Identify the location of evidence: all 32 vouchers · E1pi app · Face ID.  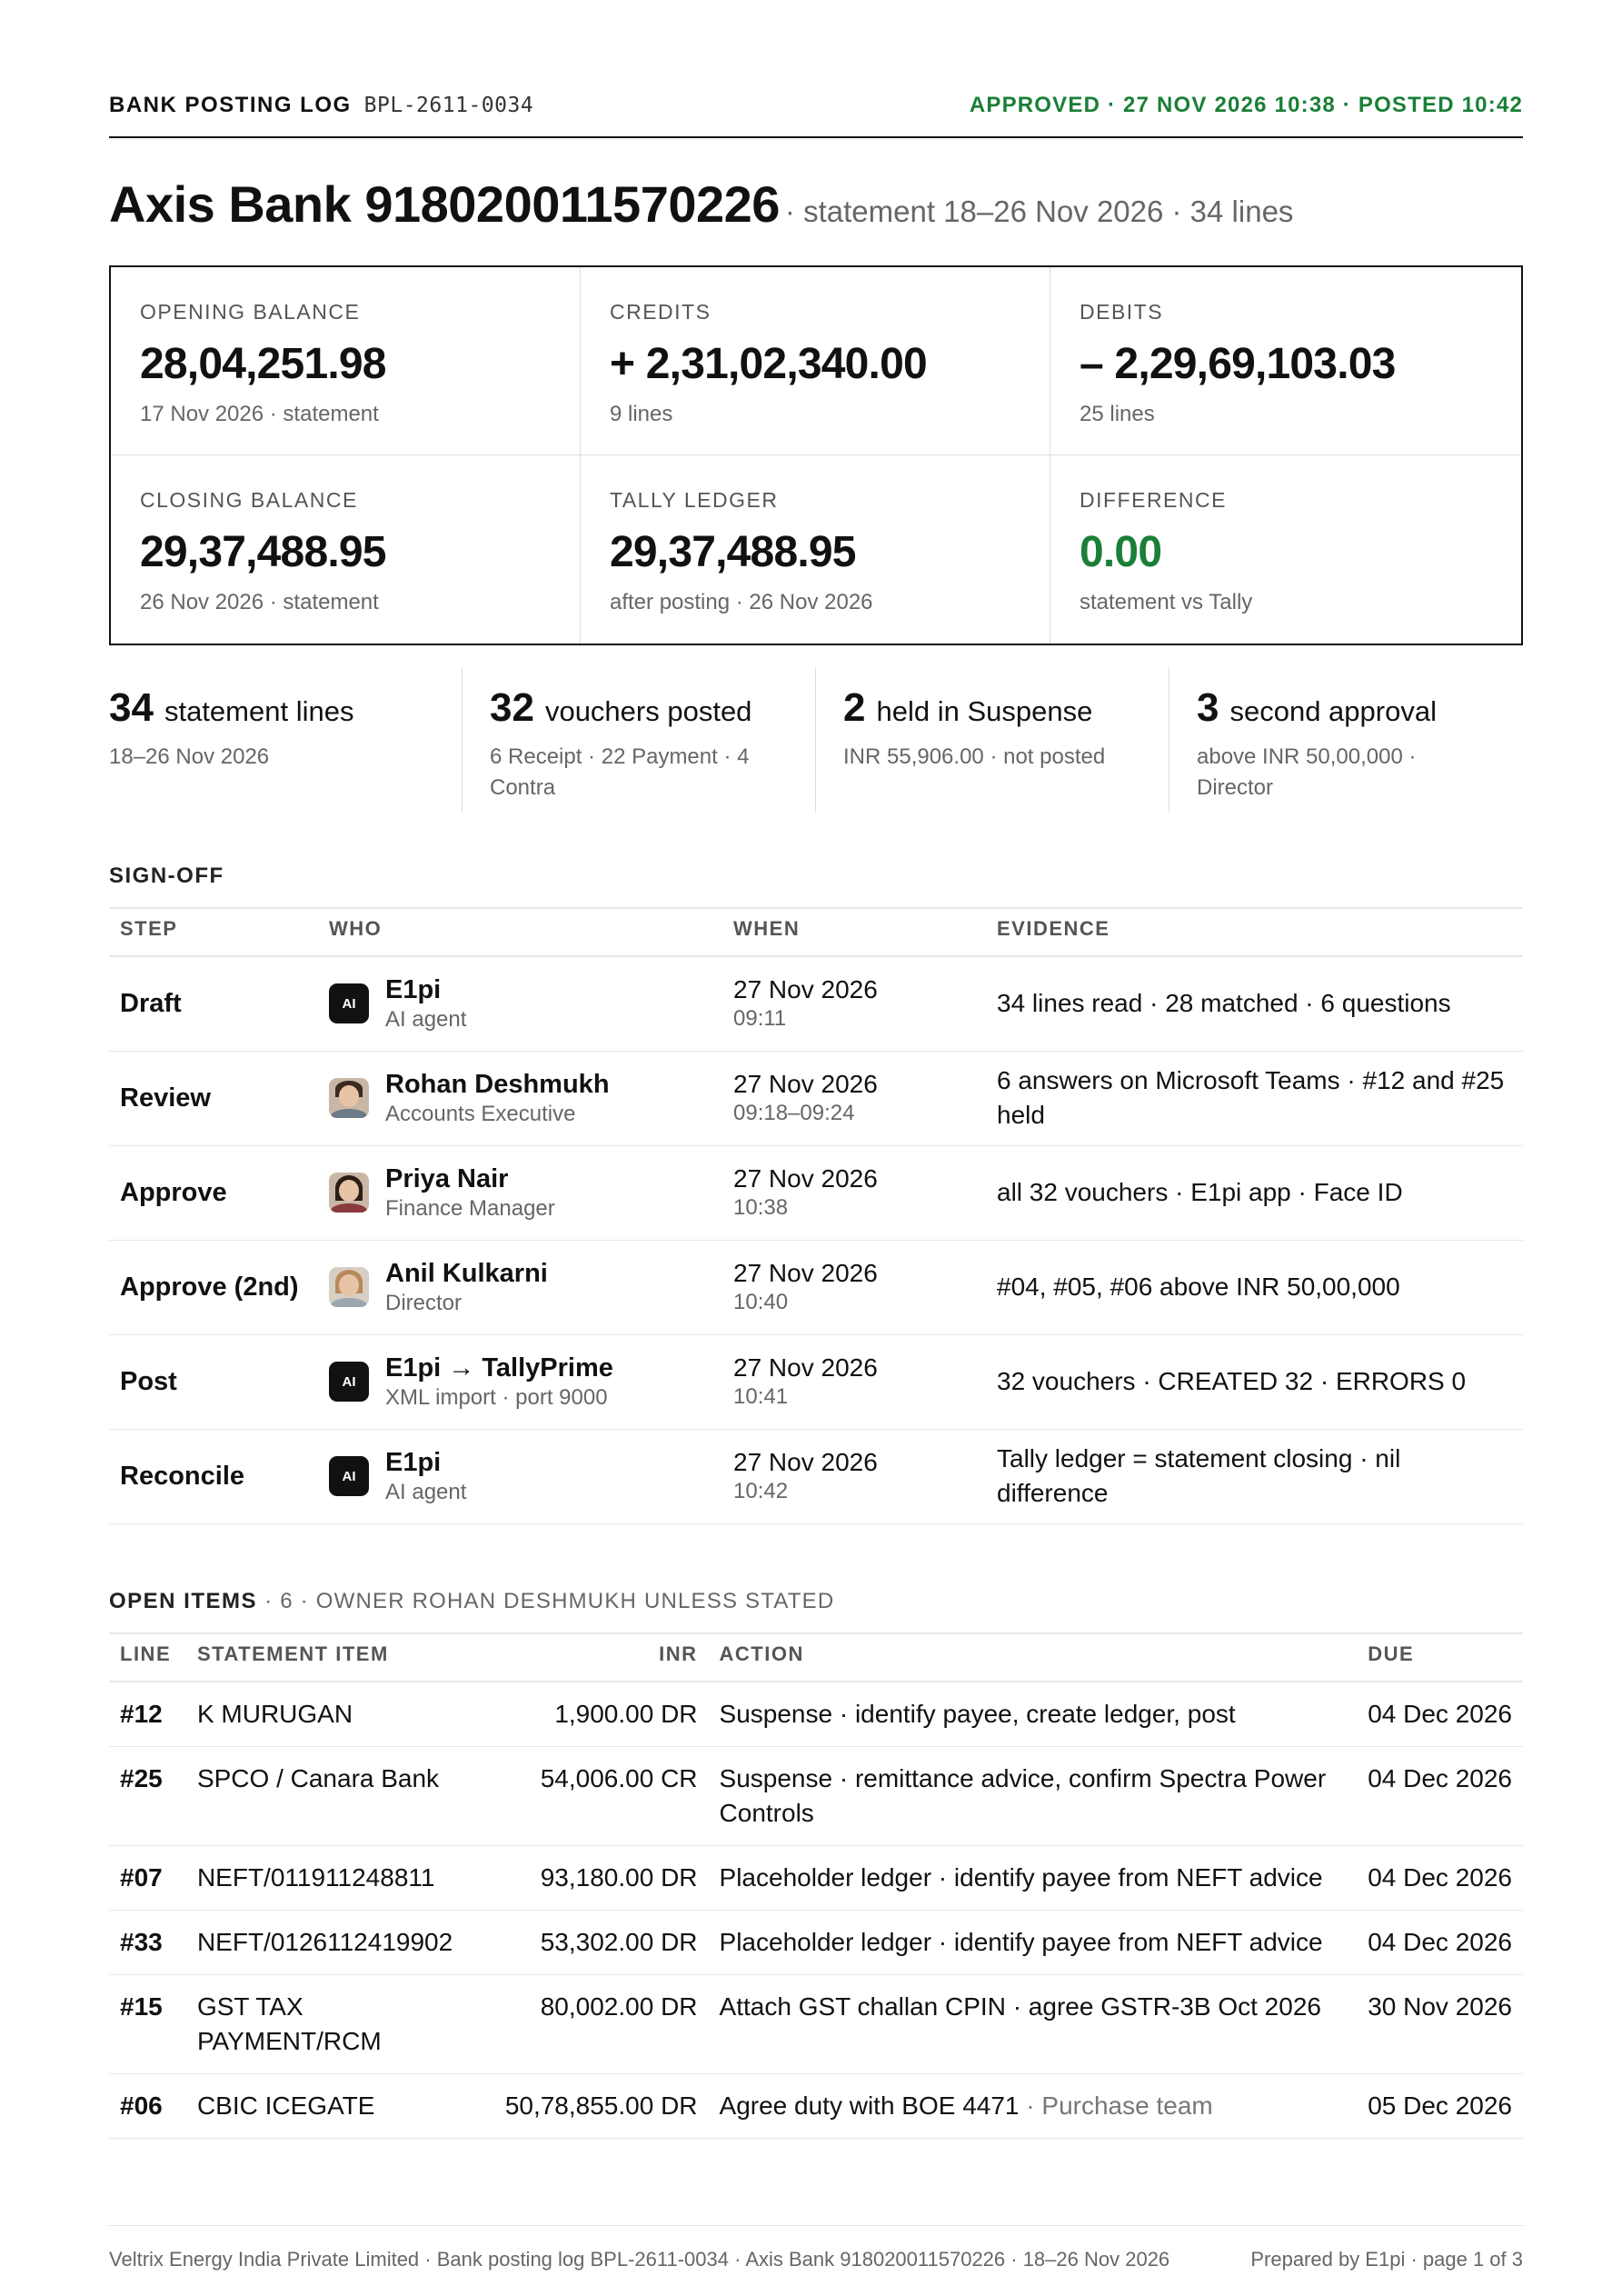
(1254, 1193).